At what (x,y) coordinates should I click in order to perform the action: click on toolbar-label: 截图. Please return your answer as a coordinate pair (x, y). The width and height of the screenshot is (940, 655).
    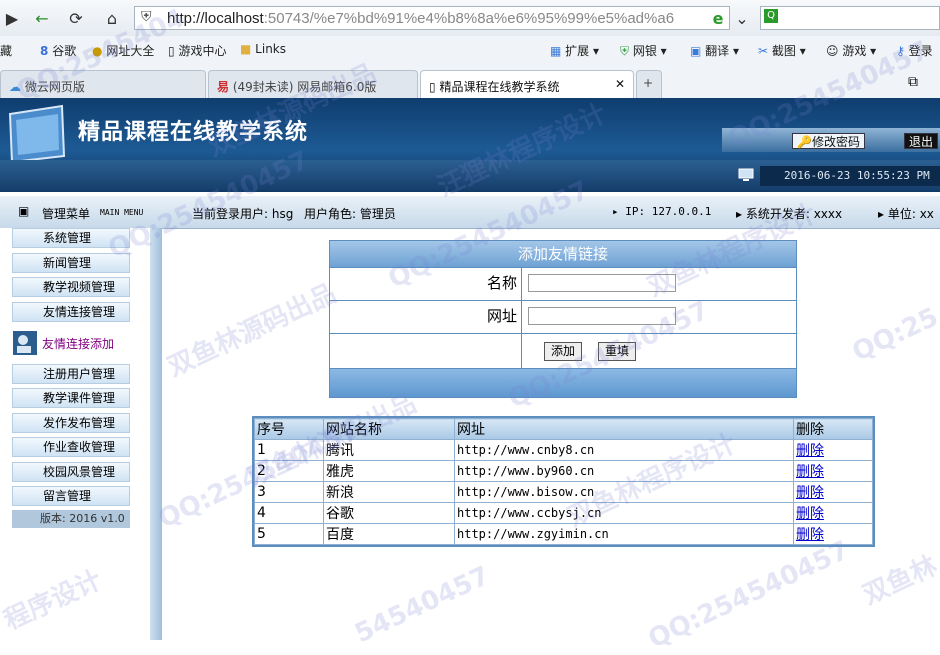
    Looking at the image, I should click on (783, 51).